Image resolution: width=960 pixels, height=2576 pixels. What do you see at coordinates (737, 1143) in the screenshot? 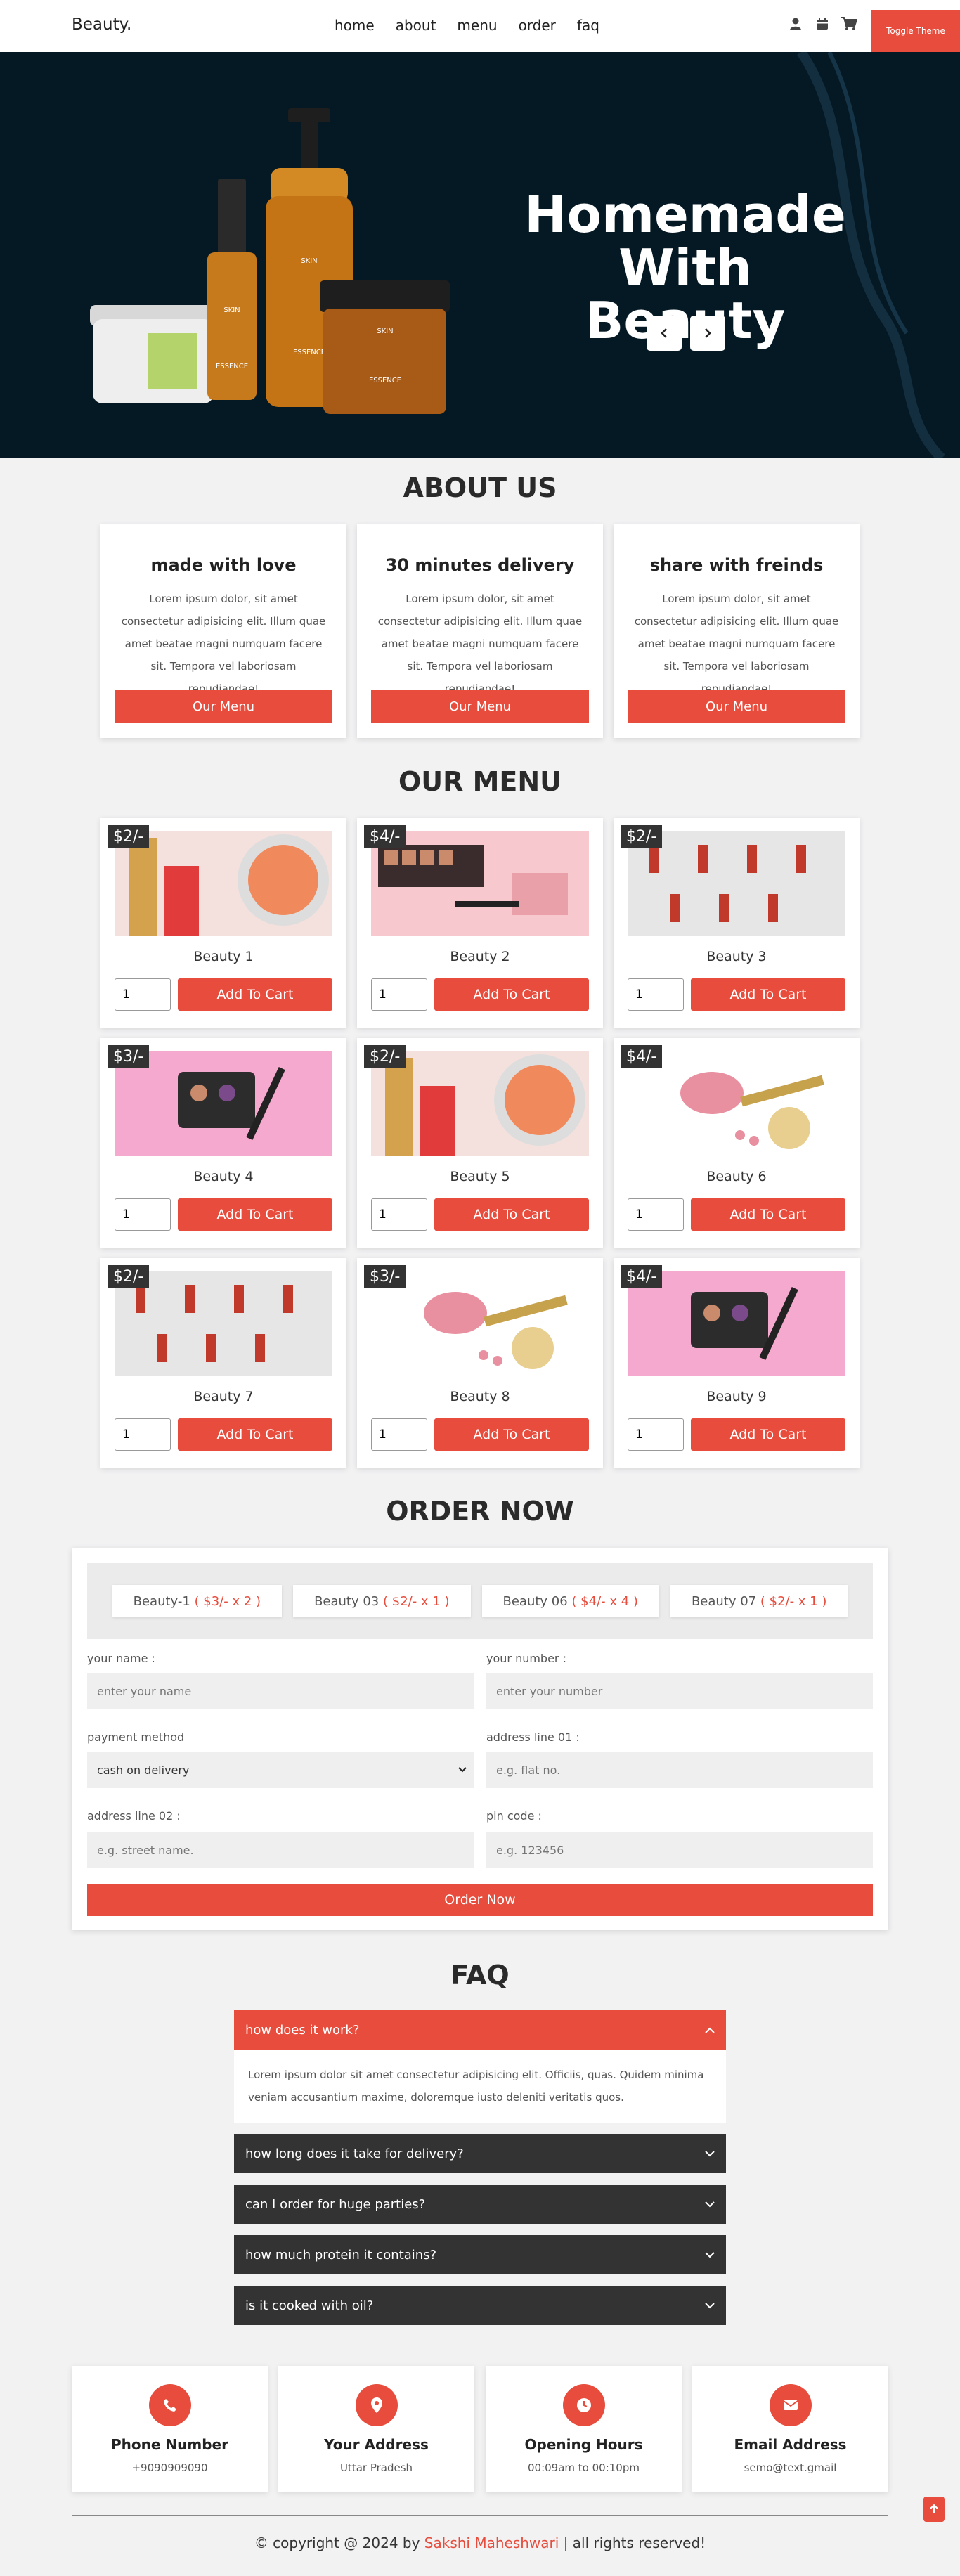
I see `menu-card: $4/- Beauty 6 Add To Cart` at bounding box center [737, 1143].